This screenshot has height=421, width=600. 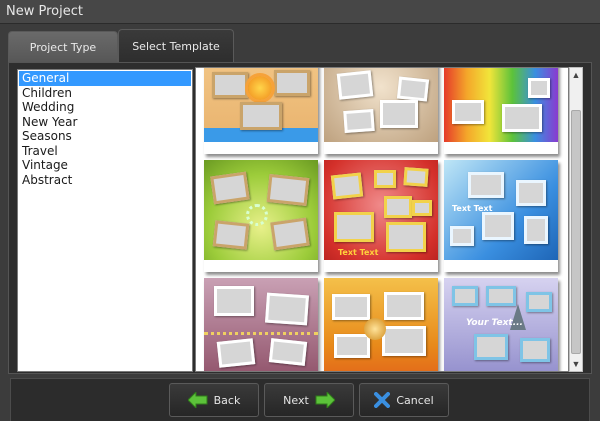 I want to click on scroll-up-arrow-icon: ▲, so click(x=576, y=75).